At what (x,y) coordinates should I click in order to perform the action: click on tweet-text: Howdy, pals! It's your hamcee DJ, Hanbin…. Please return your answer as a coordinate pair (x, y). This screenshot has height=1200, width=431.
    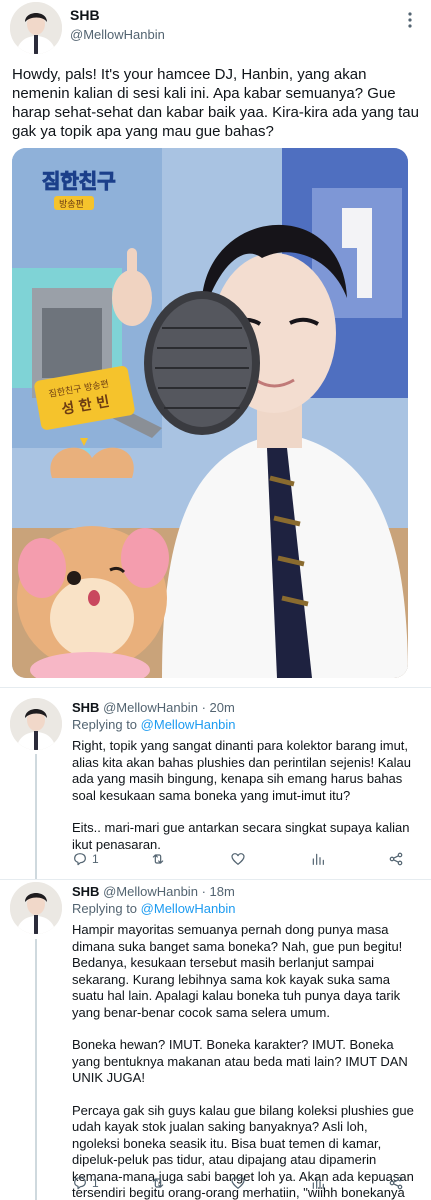
    Looking at the image, I should click on (218, 103).